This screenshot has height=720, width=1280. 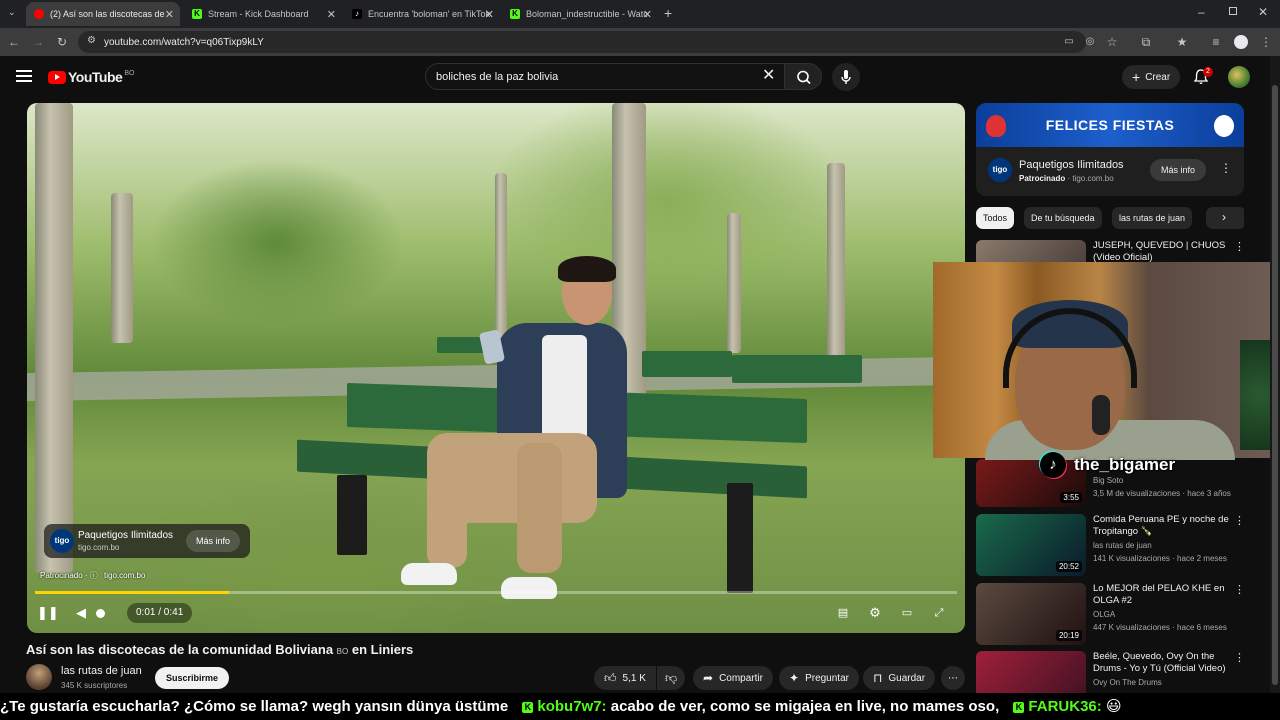 I want to click on captions-icon: ▤, so click(x=843, y=613).